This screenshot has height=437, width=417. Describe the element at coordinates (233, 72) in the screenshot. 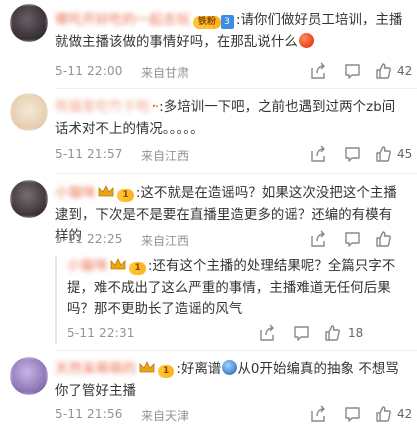

I see `comment-meta: 5-11 22:00 来自甘肃 42` at that location.